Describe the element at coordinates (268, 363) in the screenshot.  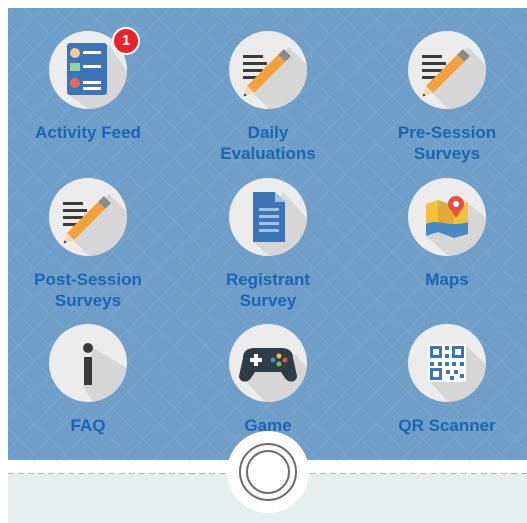
I see `gamepad-icon` at that location.